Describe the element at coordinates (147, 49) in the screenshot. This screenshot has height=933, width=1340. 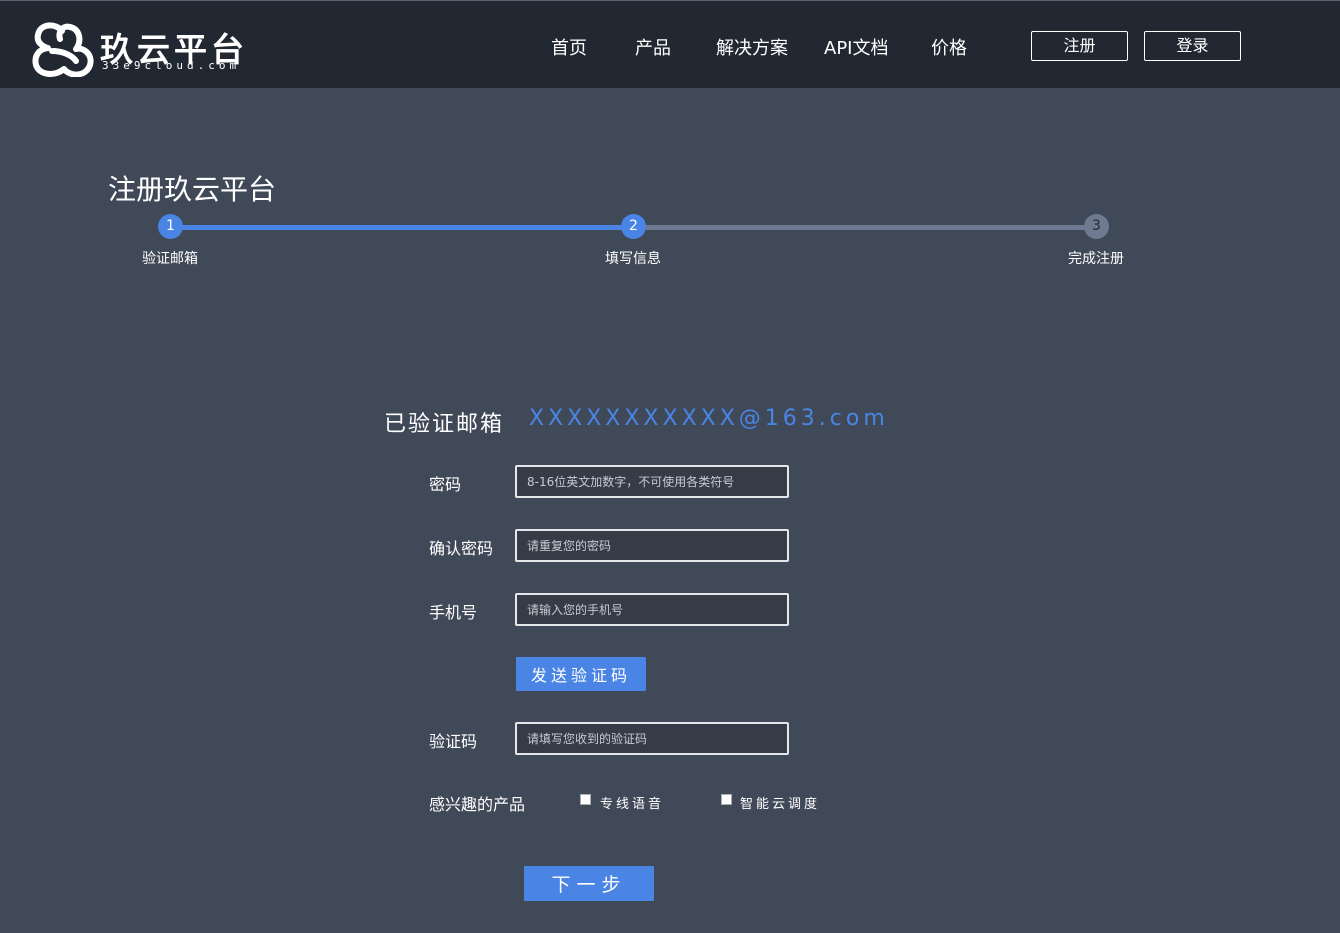
I see `brand-logo: 玖云平台 33e9cloud.com` at that location.